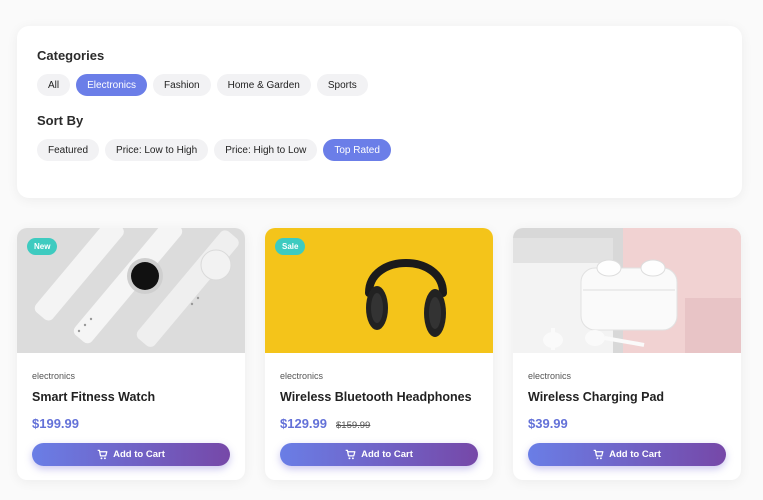  Describe the element at coordinates (71, 55) in the screenshot. I see `categories-title: Categories` at that location.